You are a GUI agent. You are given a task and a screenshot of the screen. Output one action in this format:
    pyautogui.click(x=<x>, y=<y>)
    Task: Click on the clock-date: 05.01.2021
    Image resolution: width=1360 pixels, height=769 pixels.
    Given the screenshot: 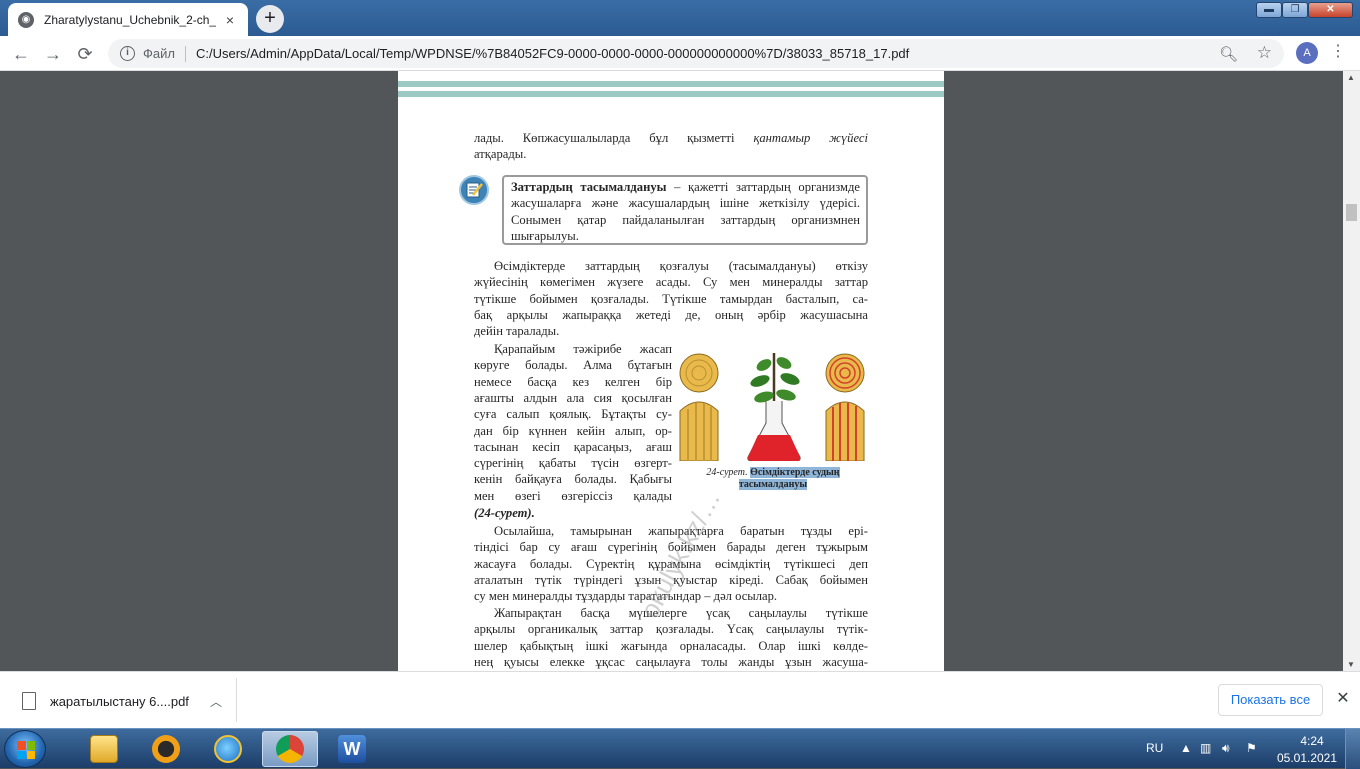 What is the action you would take?
    pyautogui.click(x=1307, y=758)
    